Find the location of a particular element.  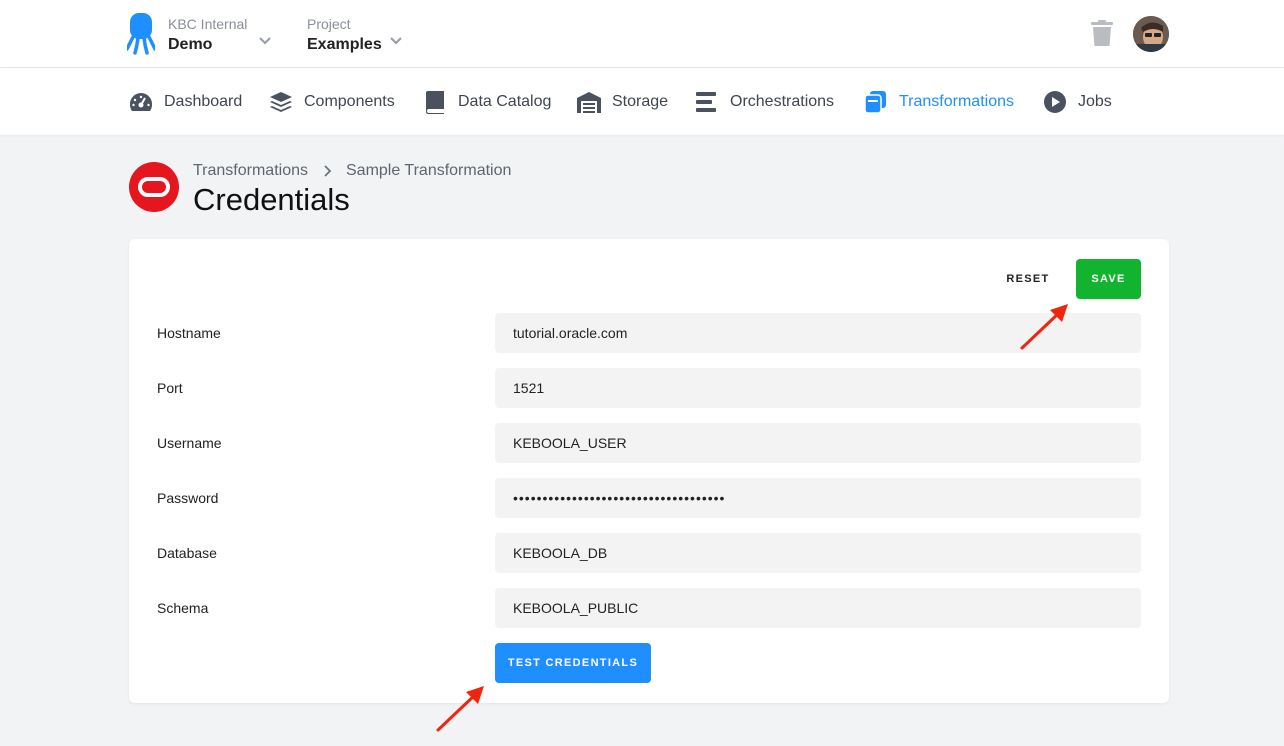

hostname-label: Hostname is located at coordinates (189, 333).